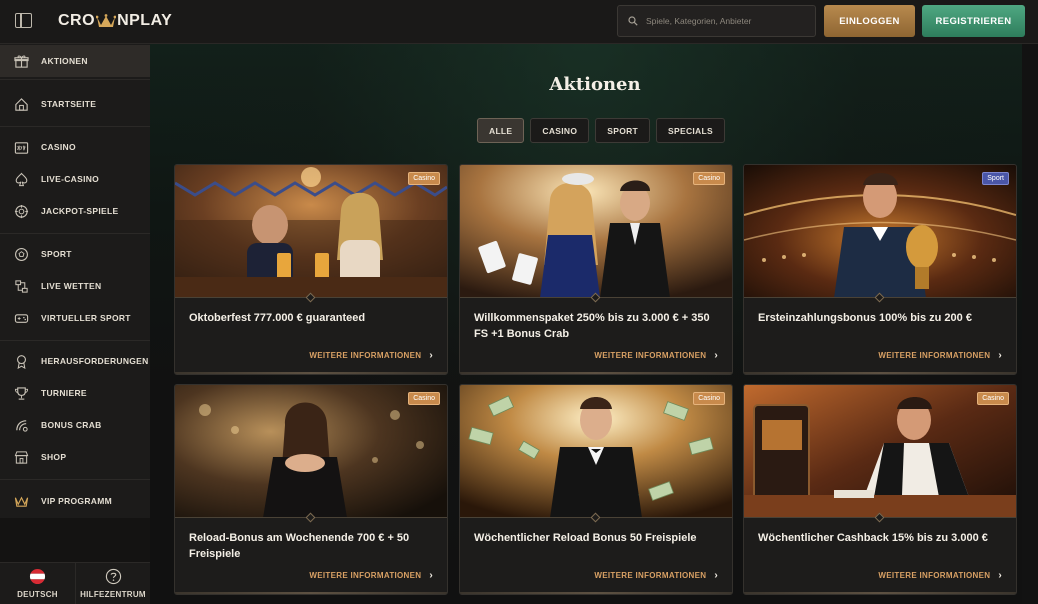 The width and height of the screenshot is (1038, 604). What do you see at coordinates (21, 318) in the screenshot?
I see `gamepad-icon` at bounding box center [21, 318].